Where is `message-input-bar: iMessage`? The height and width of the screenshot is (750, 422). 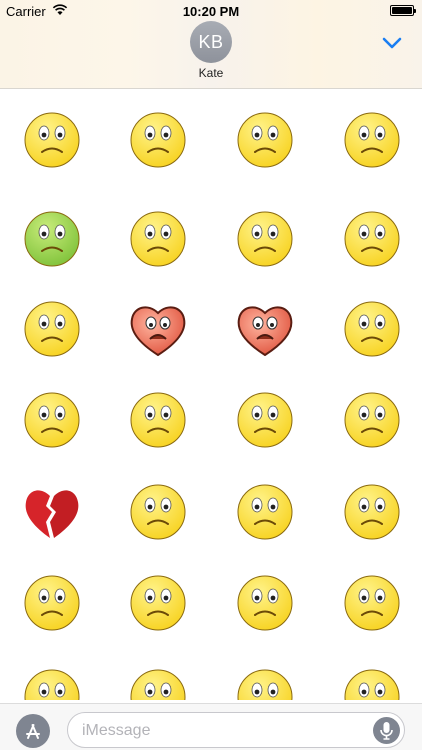 message-input-bar: iMessage is located at coordinates (211, 726).